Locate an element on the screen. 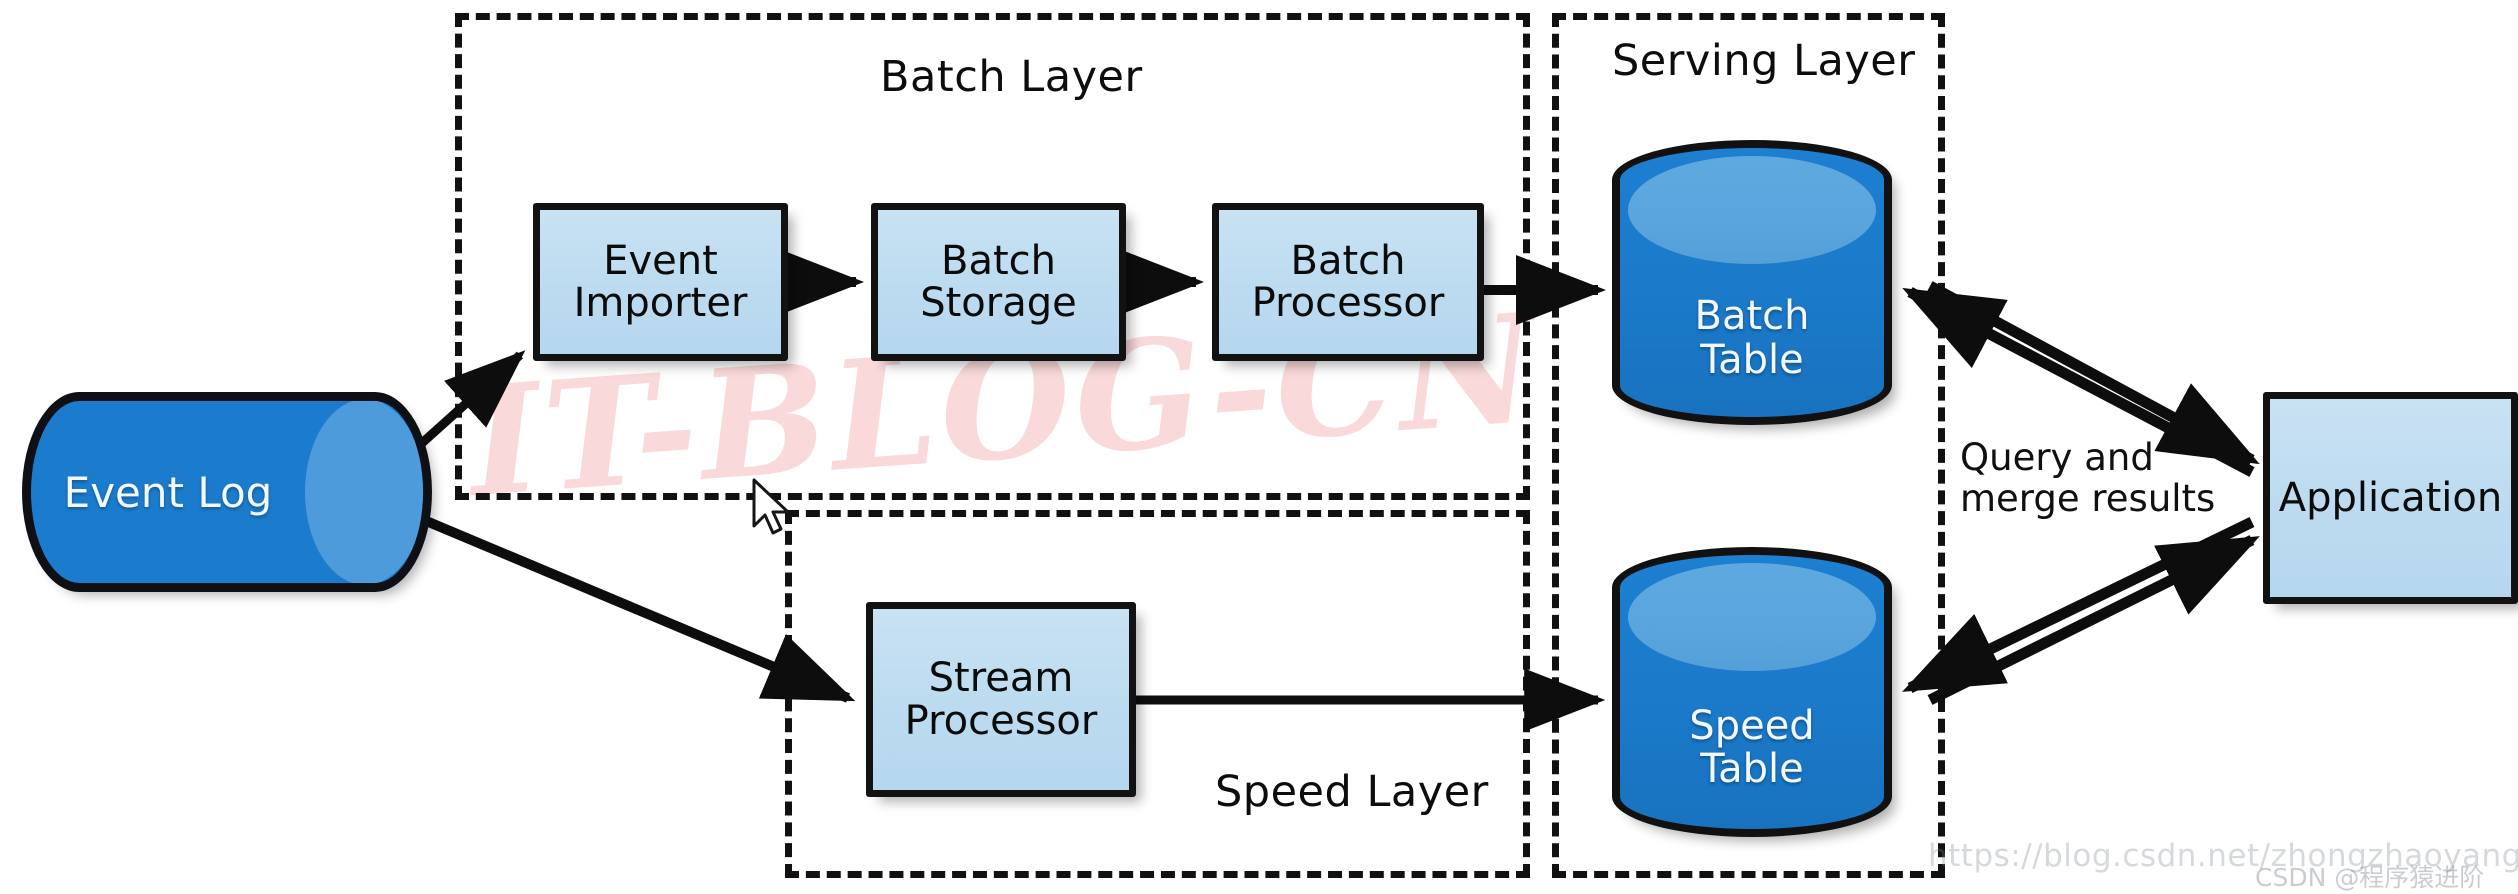 The height and width of the screenshot is (894, 2518). edge-label-query-and-merge-results: Query and merge results is located at coordinates (2110, 478).